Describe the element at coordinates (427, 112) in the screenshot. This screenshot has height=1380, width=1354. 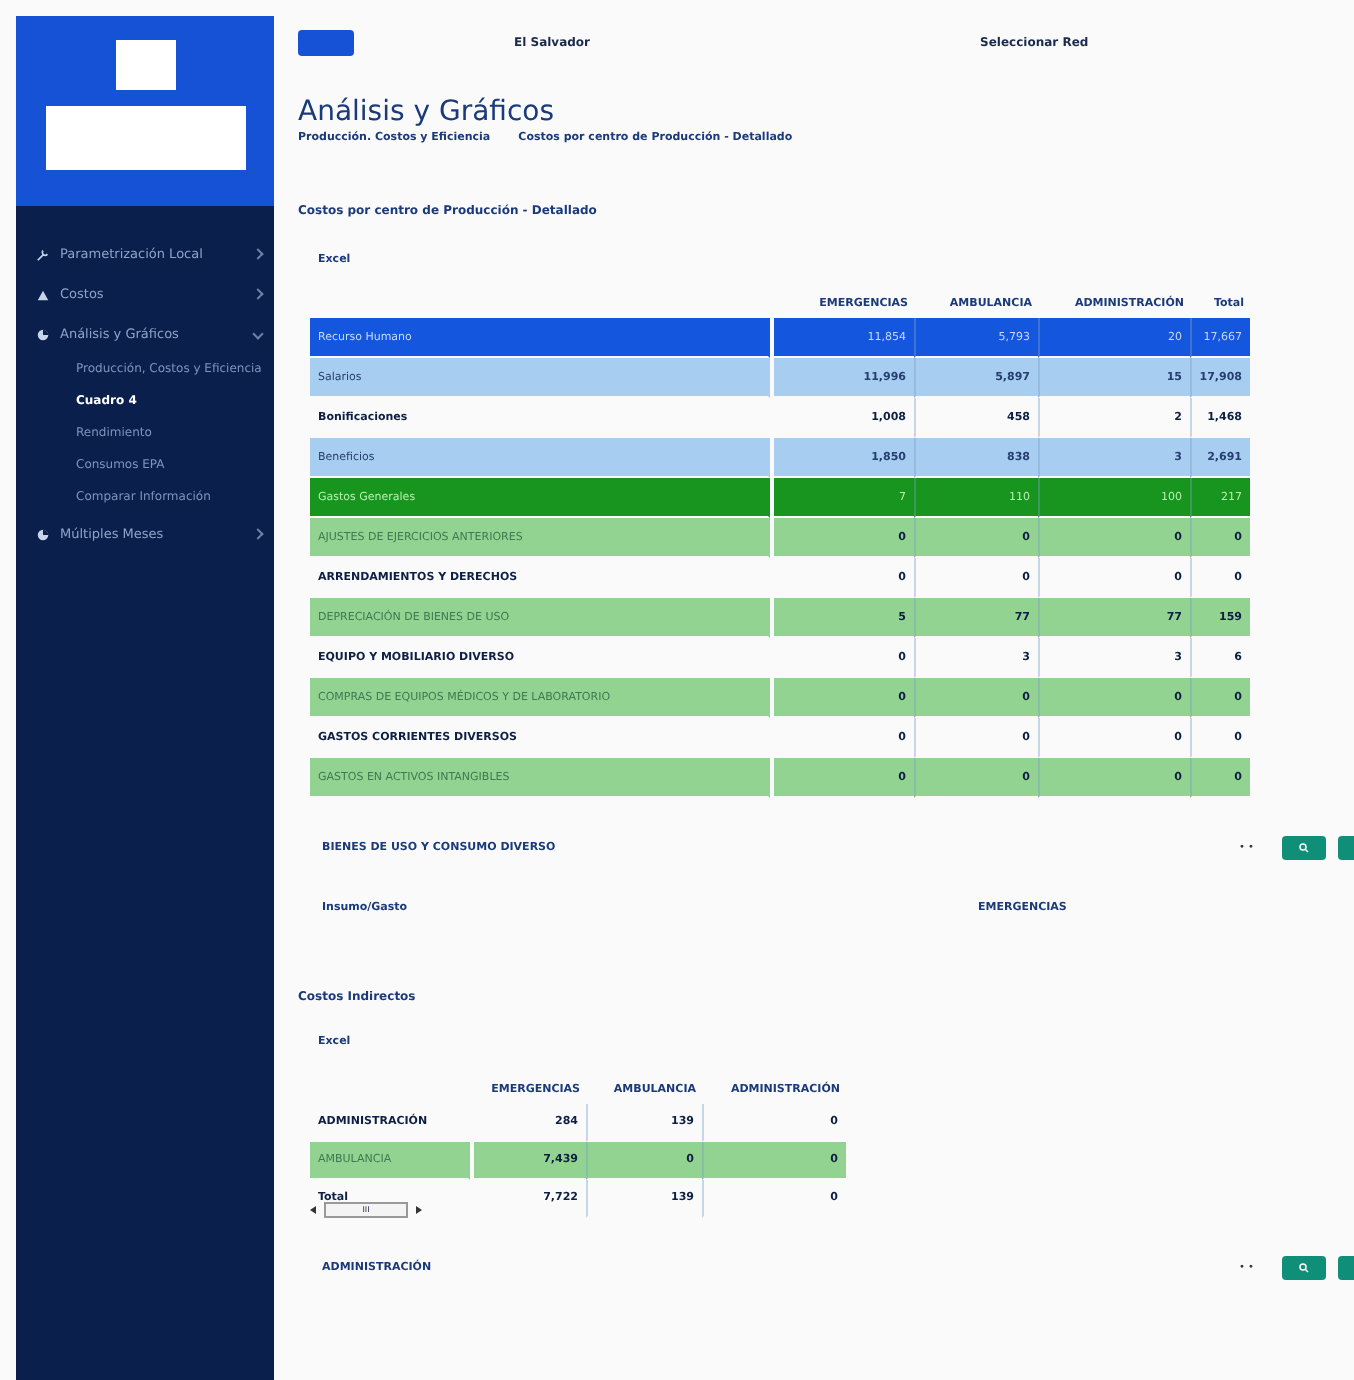
I see `page-title: Análisis y Gráficos` at that location.